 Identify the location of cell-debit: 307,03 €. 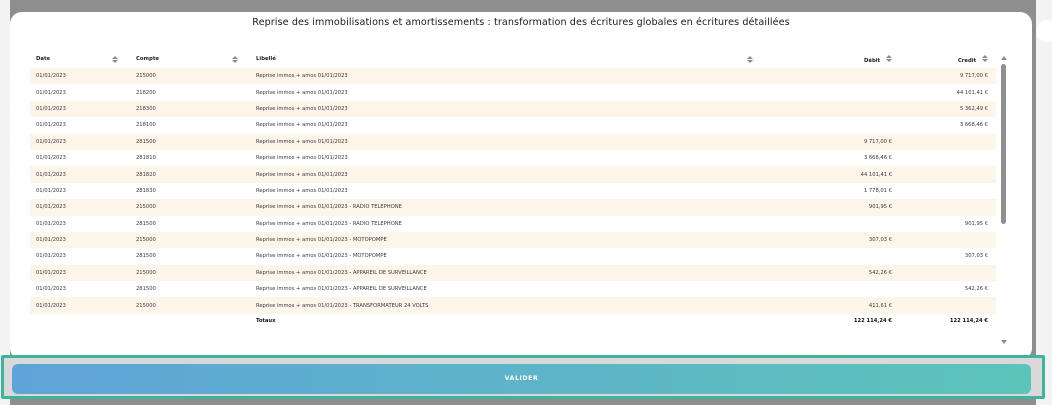
(847, 240).